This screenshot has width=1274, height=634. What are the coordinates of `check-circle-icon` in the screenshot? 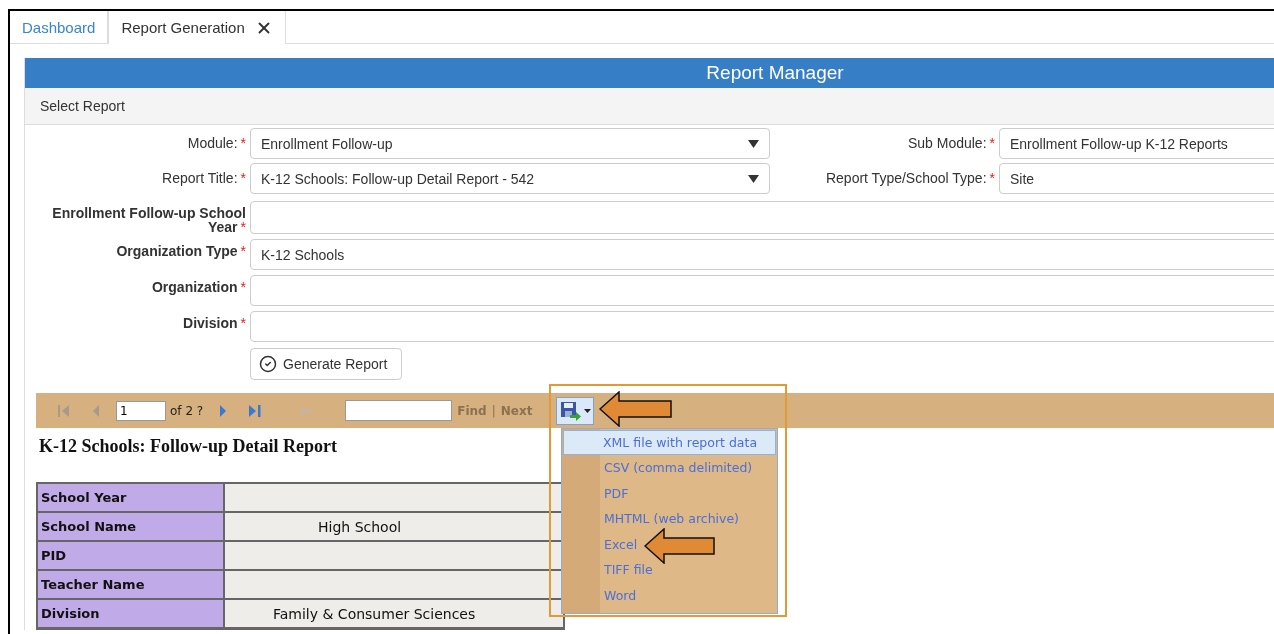 It's located at (268, 364).